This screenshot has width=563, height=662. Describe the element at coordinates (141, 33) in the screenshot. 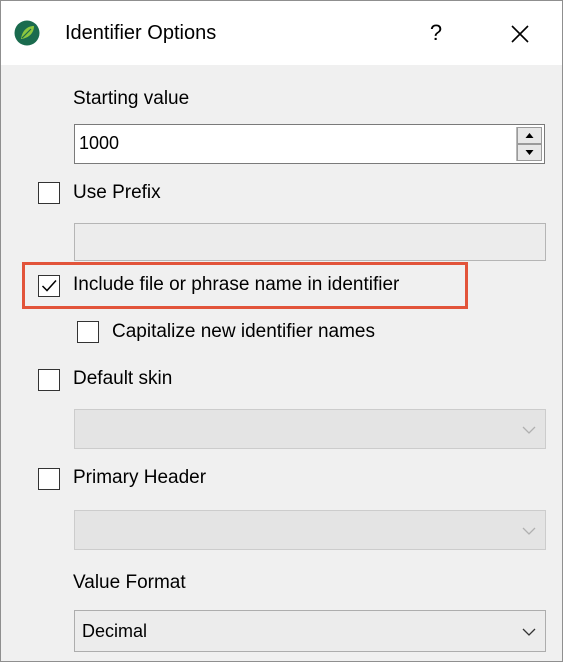

I see `dialog-title: Identifier Options` at that location.